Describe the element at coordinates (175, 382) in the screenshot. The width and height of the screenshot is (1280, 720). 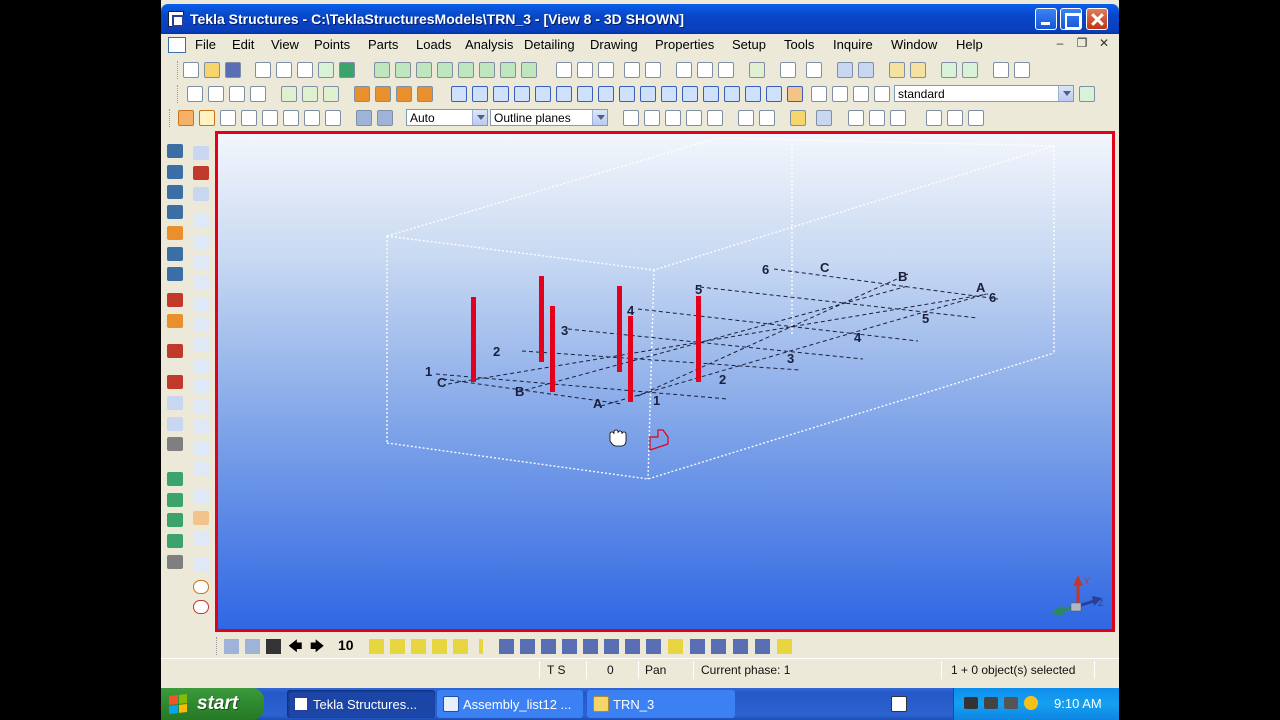
I see `concrete-beam-icon` at that location.